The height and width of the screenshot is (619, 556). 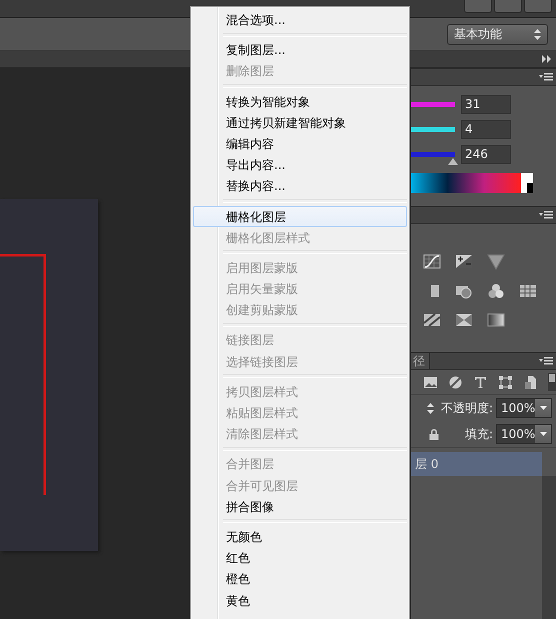 What do you see at coordinates (434, 434) in the screenshot?
I see `lock-icon` at bounding box center [434, 434].